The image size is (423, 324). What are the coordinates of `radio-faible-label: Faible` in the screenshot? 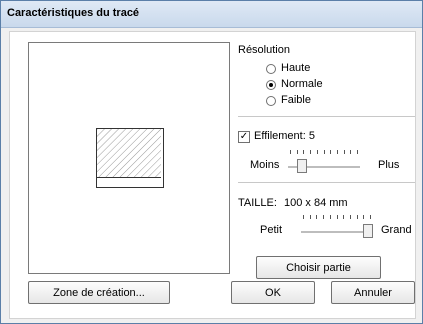 It's located at (296, 100).